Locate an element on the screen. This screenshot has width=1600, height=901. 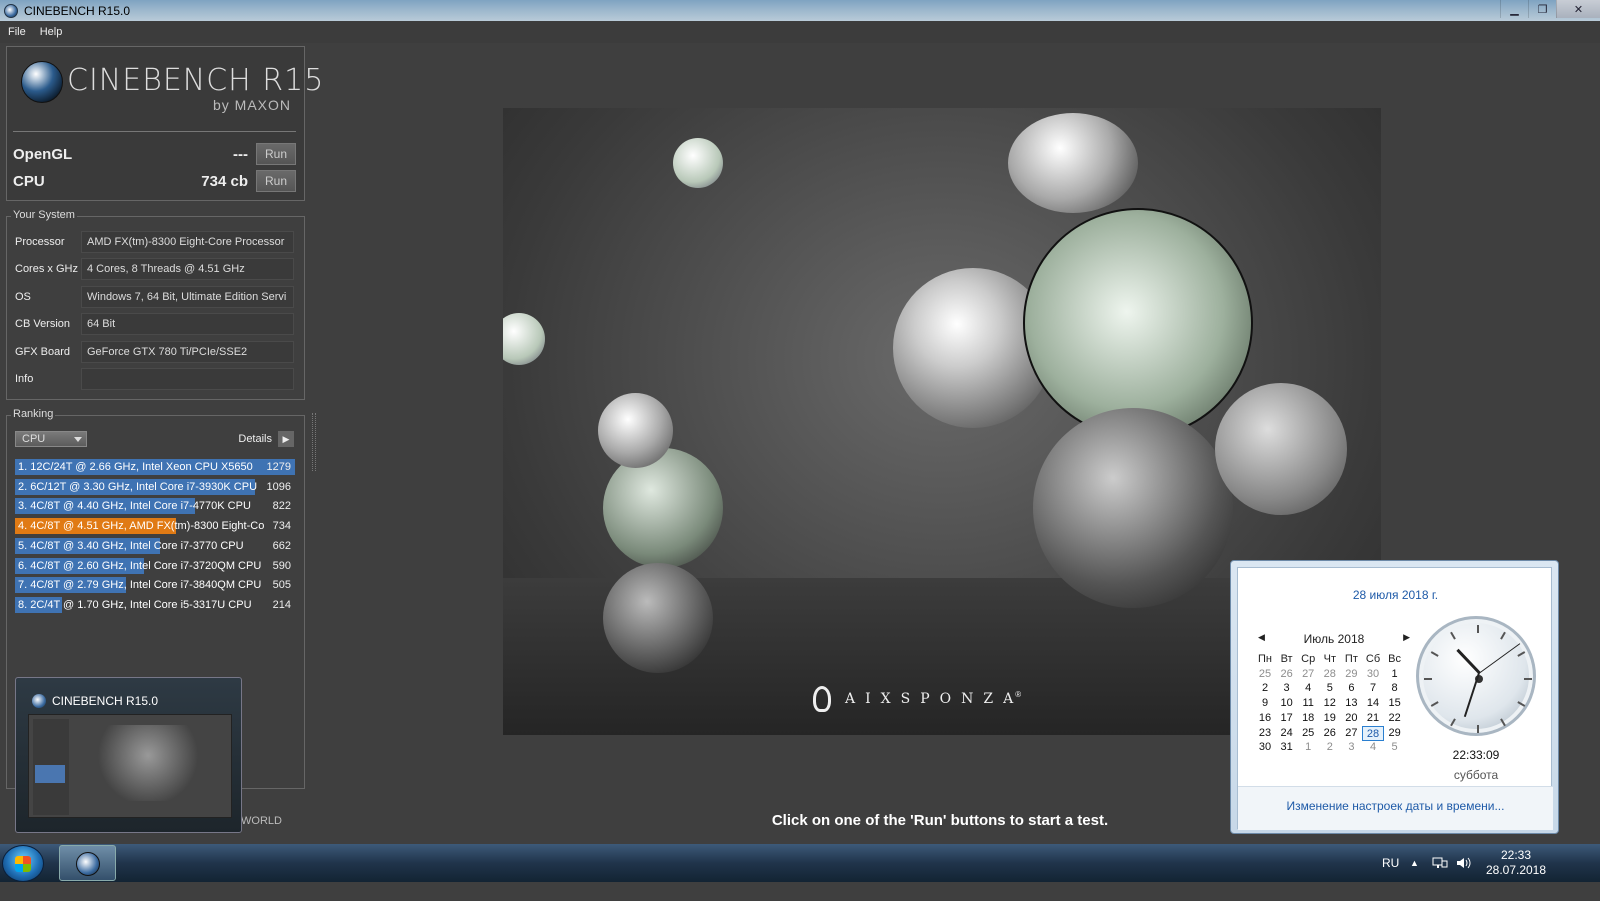
calendar-day: 24 is located at coordinates (1287, 733).